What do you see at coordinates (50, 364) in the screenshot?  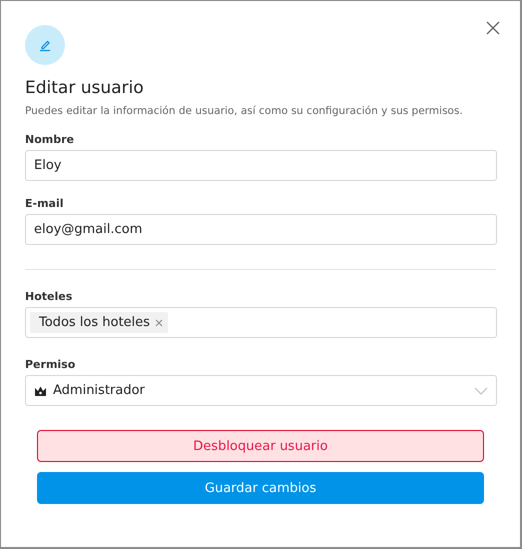 I see `field-label: Permiso` at bounding box center [50, 364].